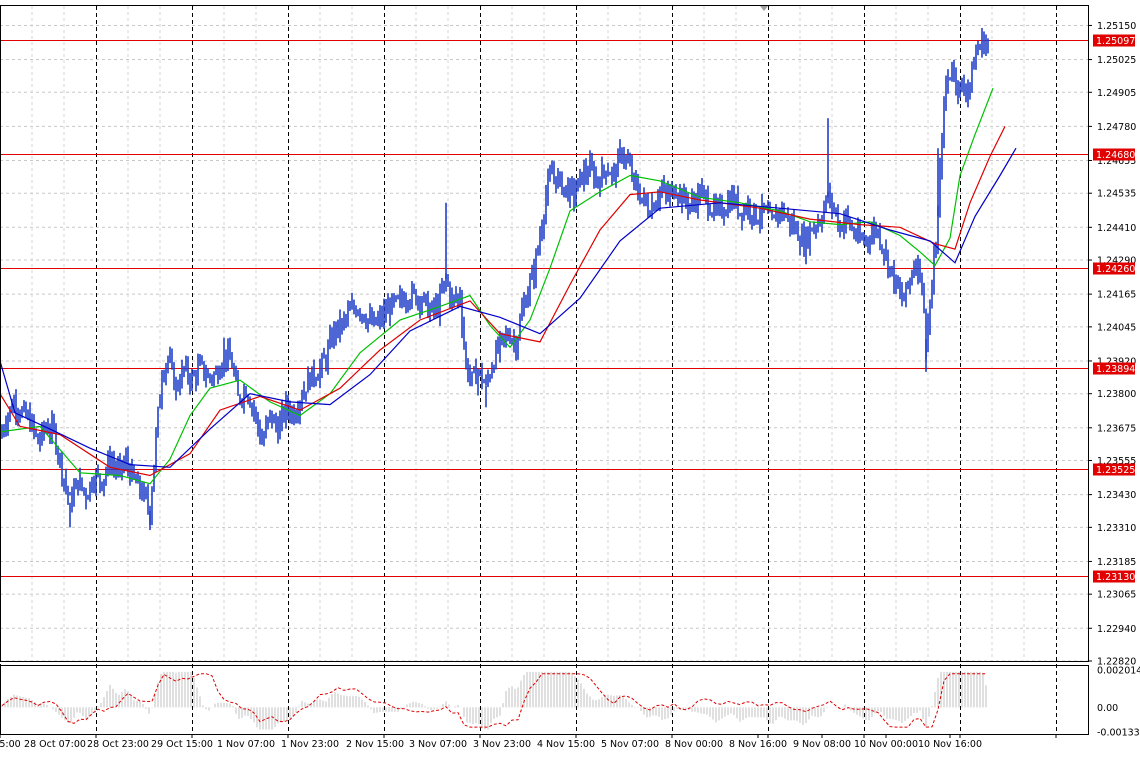 This screenshot has height=758, width=1140. What do you see at coordinates (310, 744) in the screenshot?
I see `time-tick-label: 1 Nov 23:00` at bounding box center [310, 744].